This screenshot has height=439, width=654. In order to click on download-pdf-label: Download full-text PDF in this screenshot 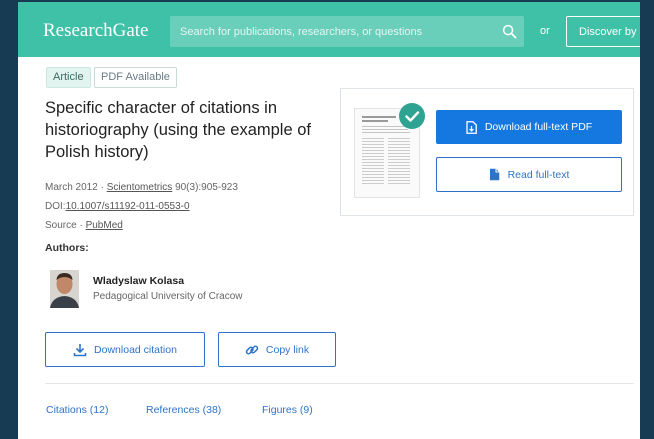, I will do `click(538, 127)`.